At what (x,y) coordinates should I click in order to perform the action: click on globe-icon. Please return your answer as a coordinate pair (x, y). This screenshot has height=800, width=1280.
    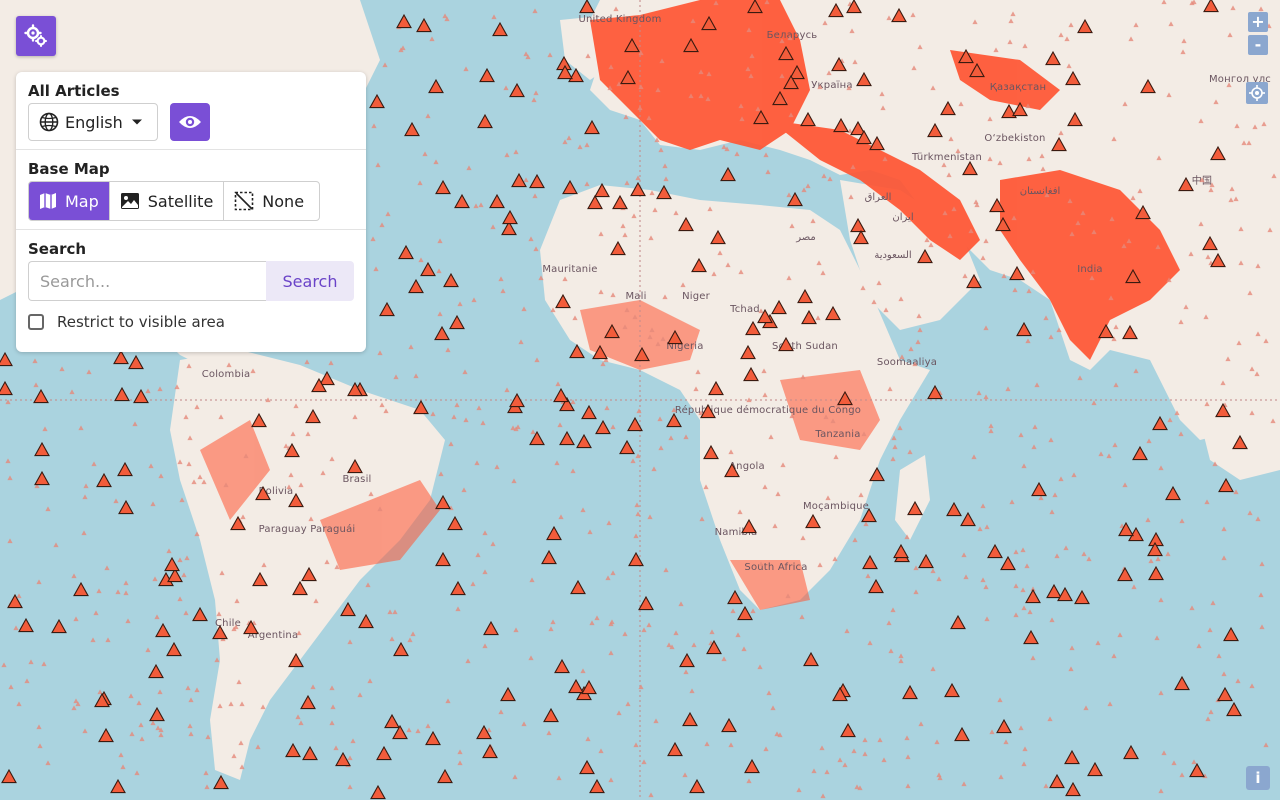
    Looking at the image, I should click on (49, 122).